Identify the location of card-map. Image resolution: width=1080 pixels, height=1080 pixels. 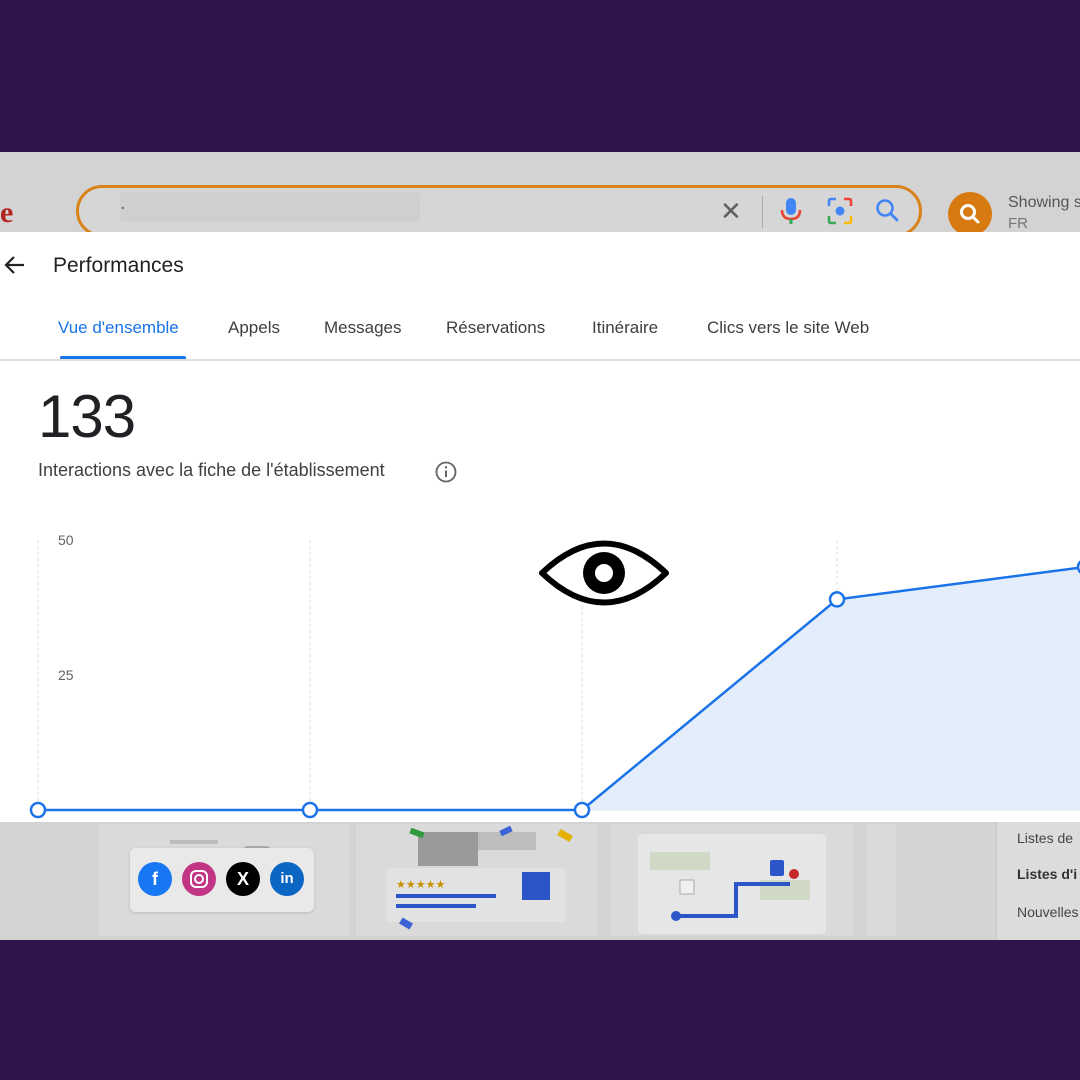
(732, 880).